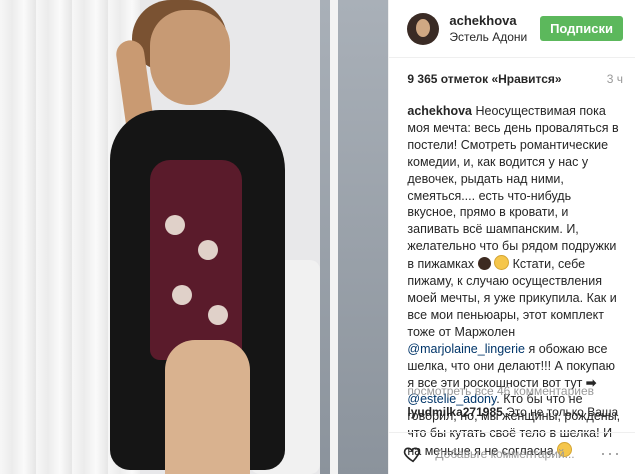  Describe the element at coordinates (439, 111) in the screenshot. I see `caption-username: achekhova` at that location.